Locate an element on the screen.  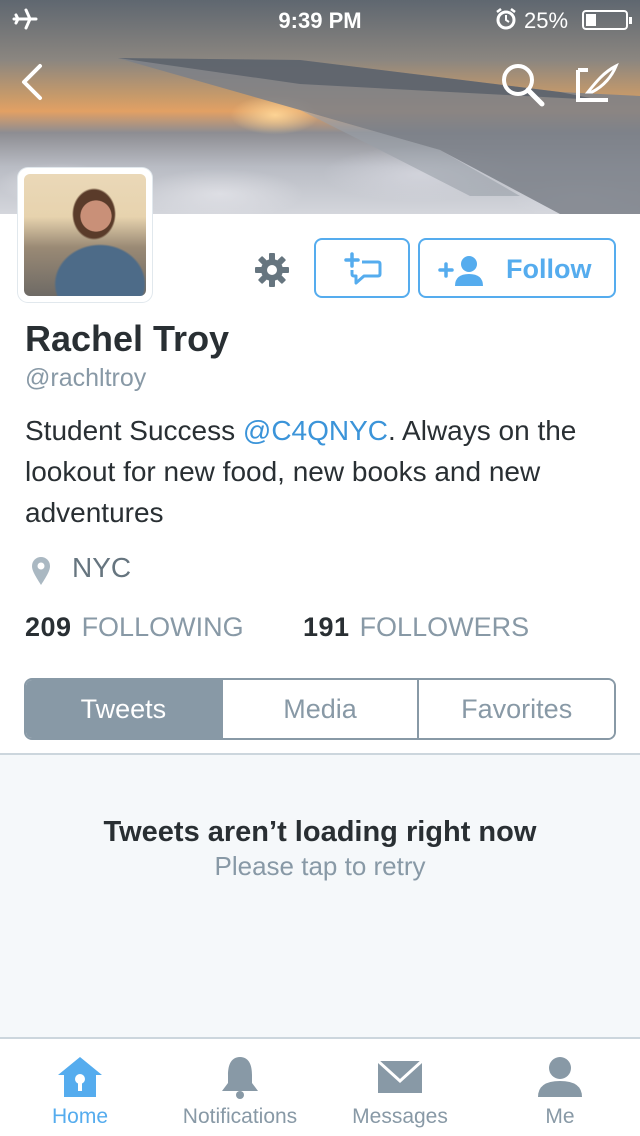
profile-tabs: Tweets Media Favorites is located at coordinates (320, 709).